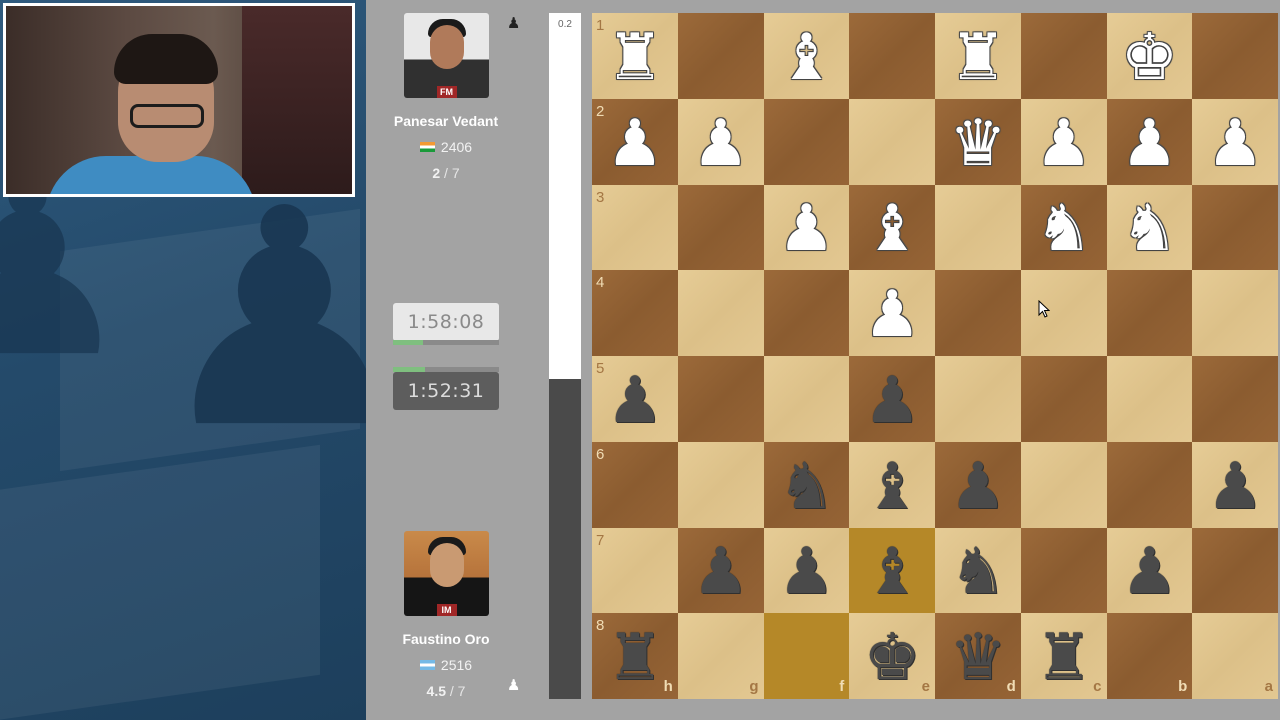  I want to click on top-clock-progress-fill, so click(408, 342).